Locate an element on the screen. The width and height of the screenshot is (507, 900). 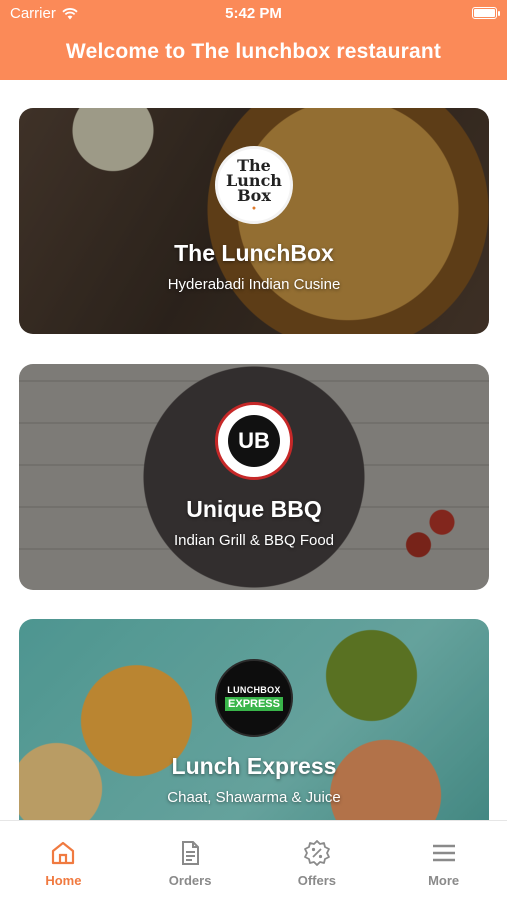
tab-label: More is located at coordinates (444, 880).